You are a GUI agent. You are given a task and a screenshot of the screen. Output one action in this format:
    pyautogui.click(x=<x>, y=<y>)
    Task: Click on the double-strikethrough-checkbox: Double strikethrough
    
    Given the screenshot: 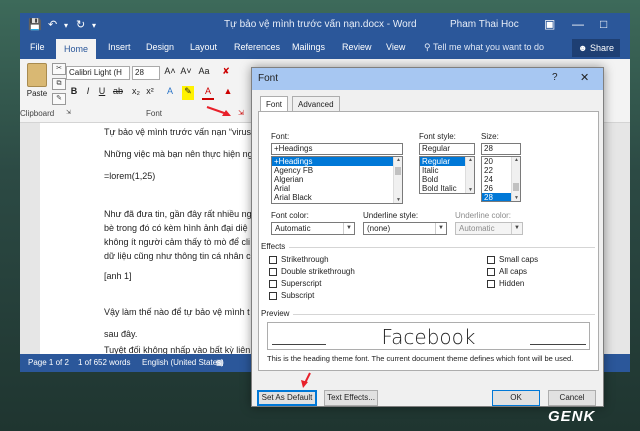 What is the action you would take?
    pyautogui.click(x=312, y=271)
    